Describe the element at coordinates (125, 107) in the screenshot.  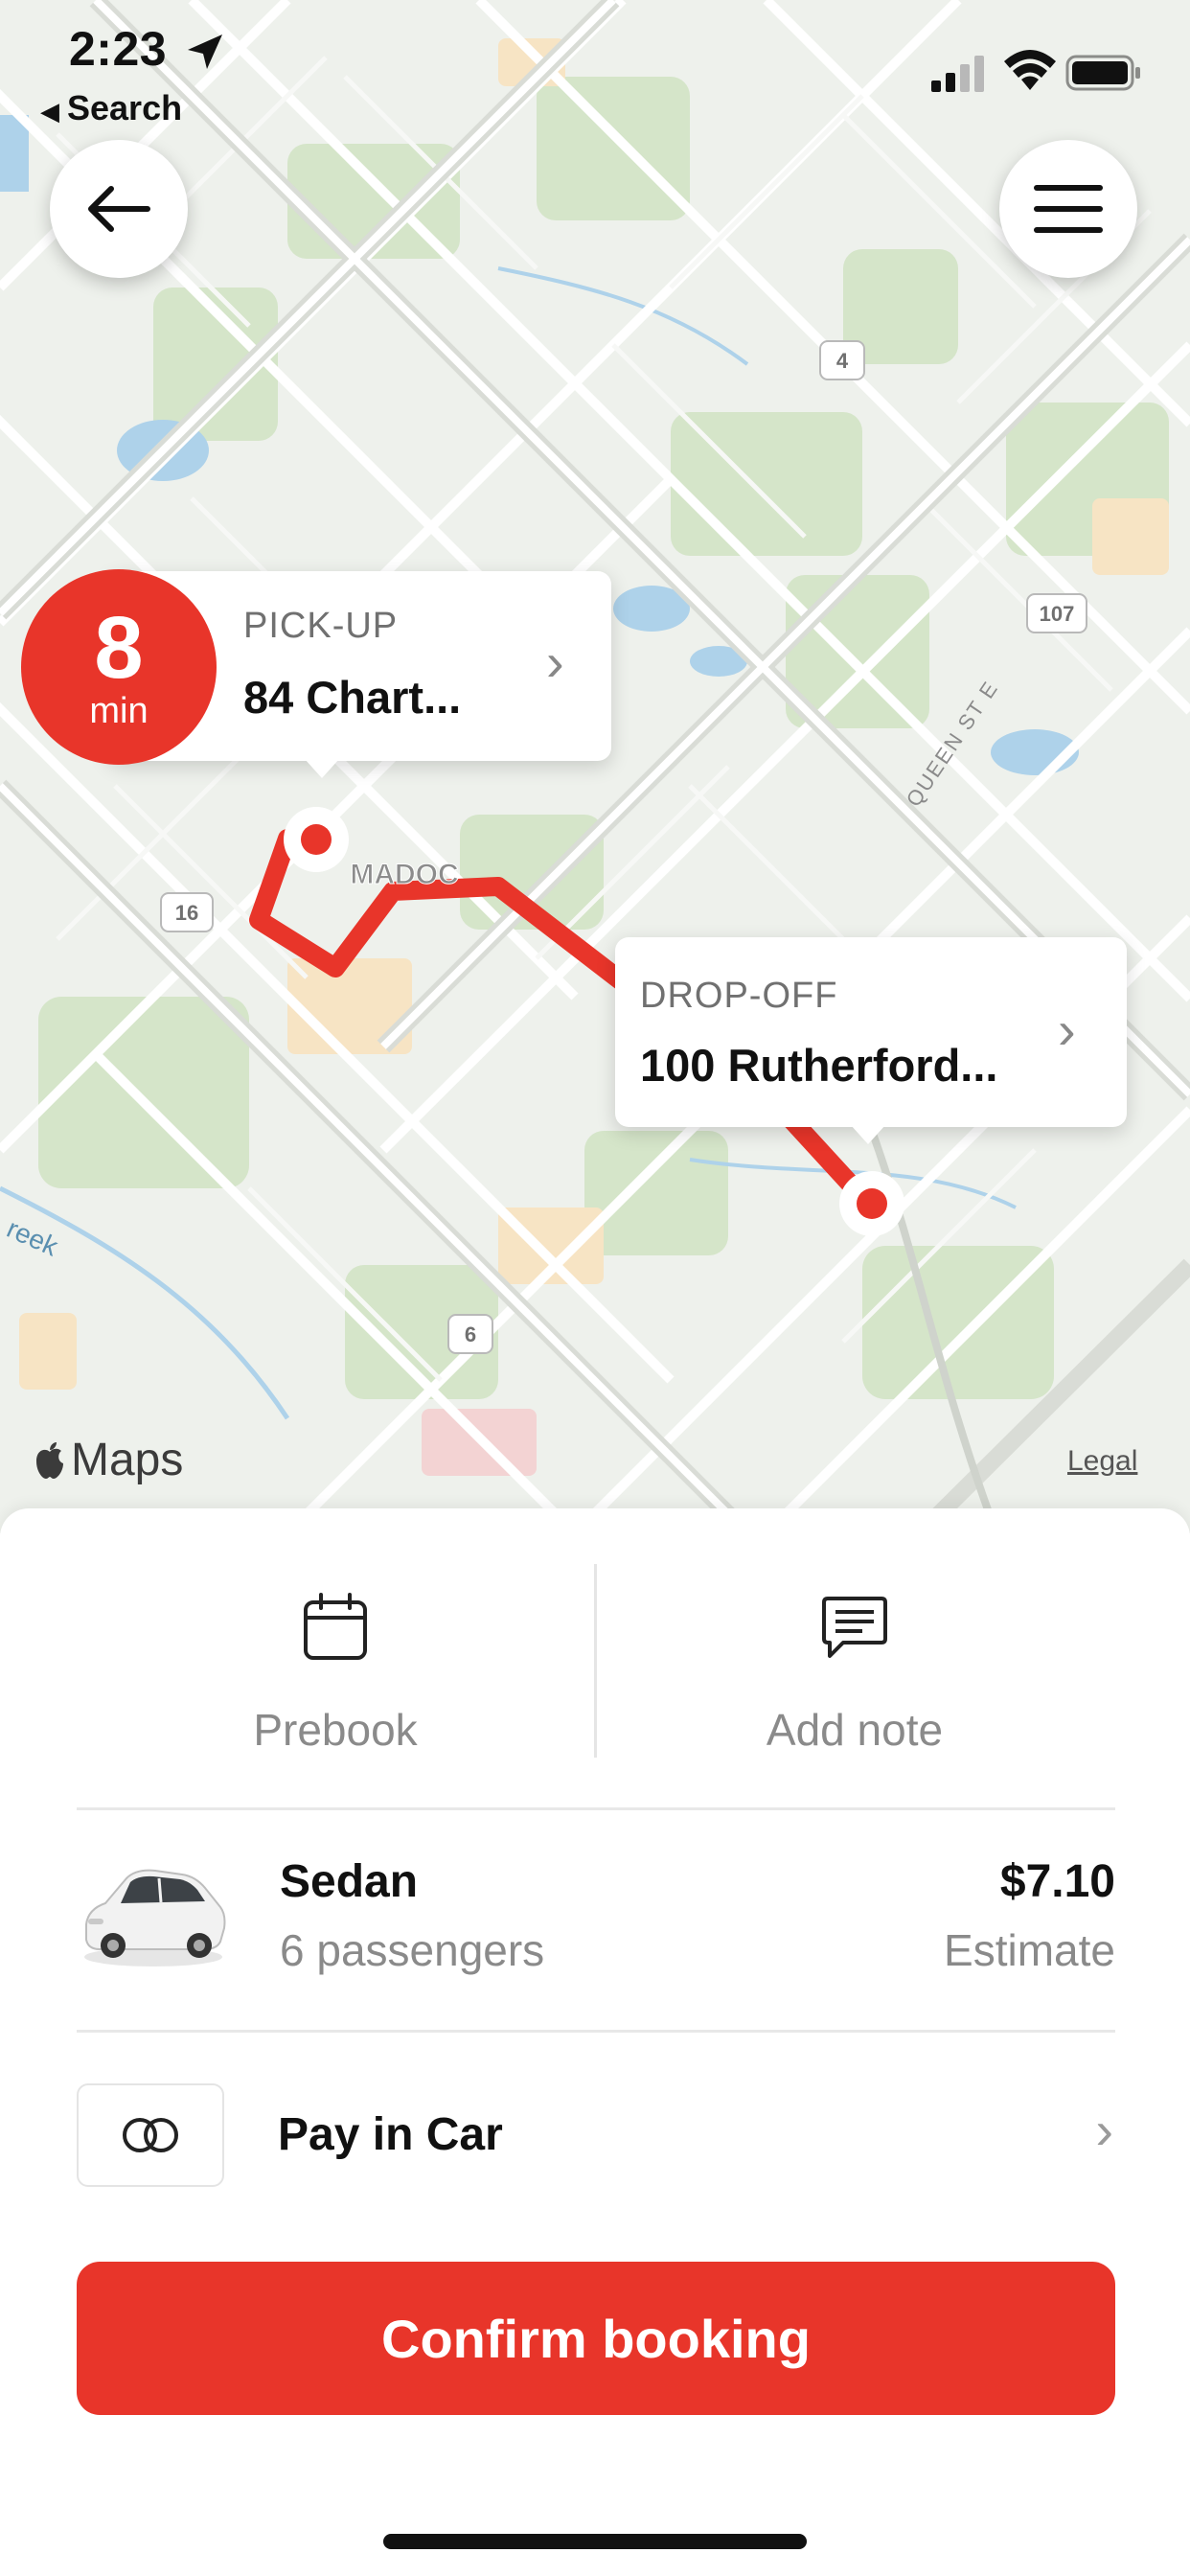
I see `back-app-label: Search` at that location.